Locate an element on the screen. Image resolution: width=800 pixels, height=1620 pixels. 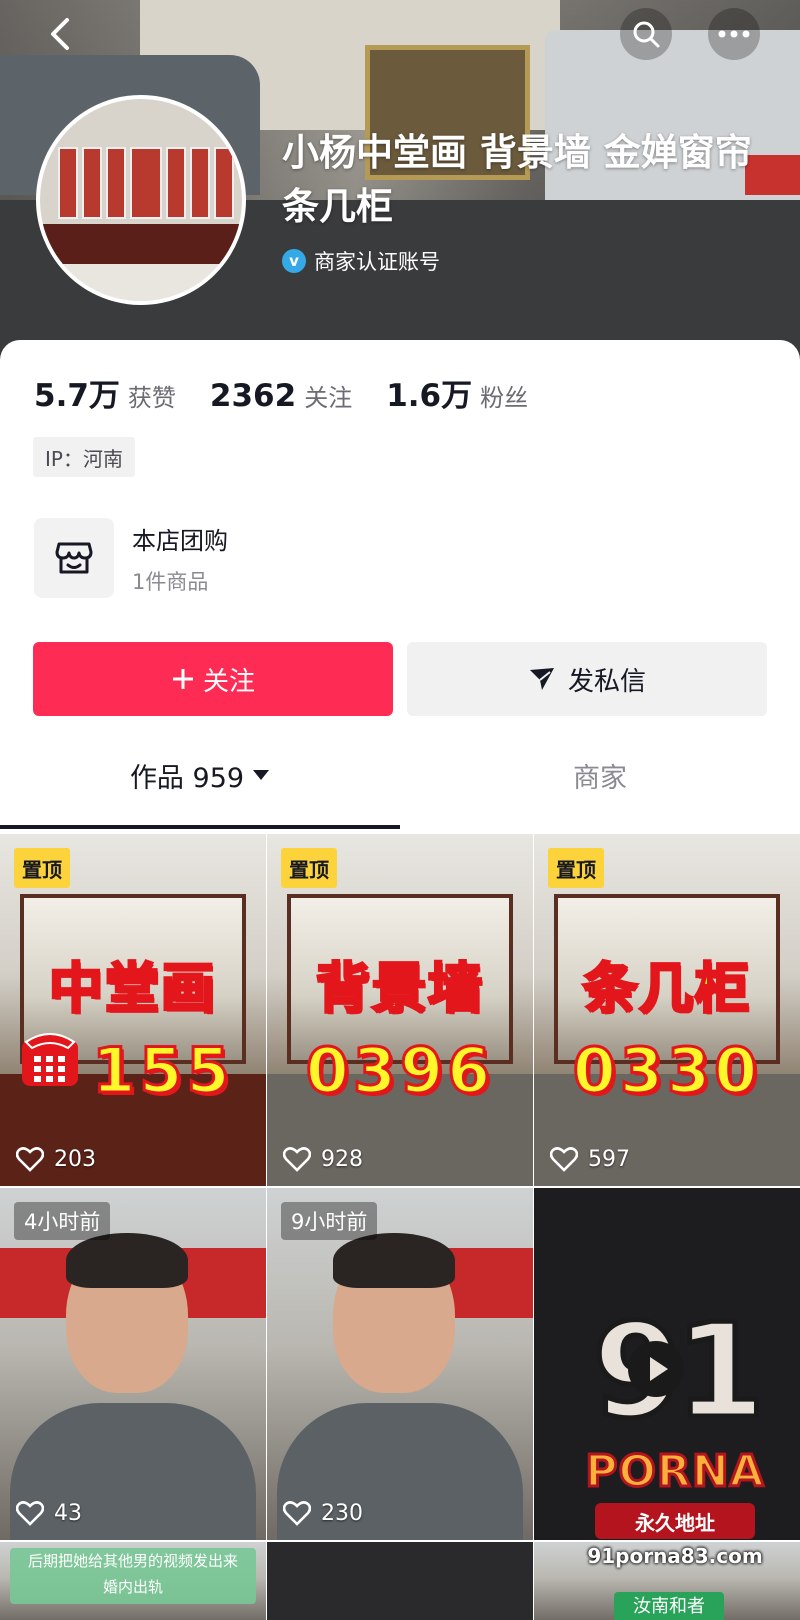
following-label: 关注 is located at coordinates (328, 398).